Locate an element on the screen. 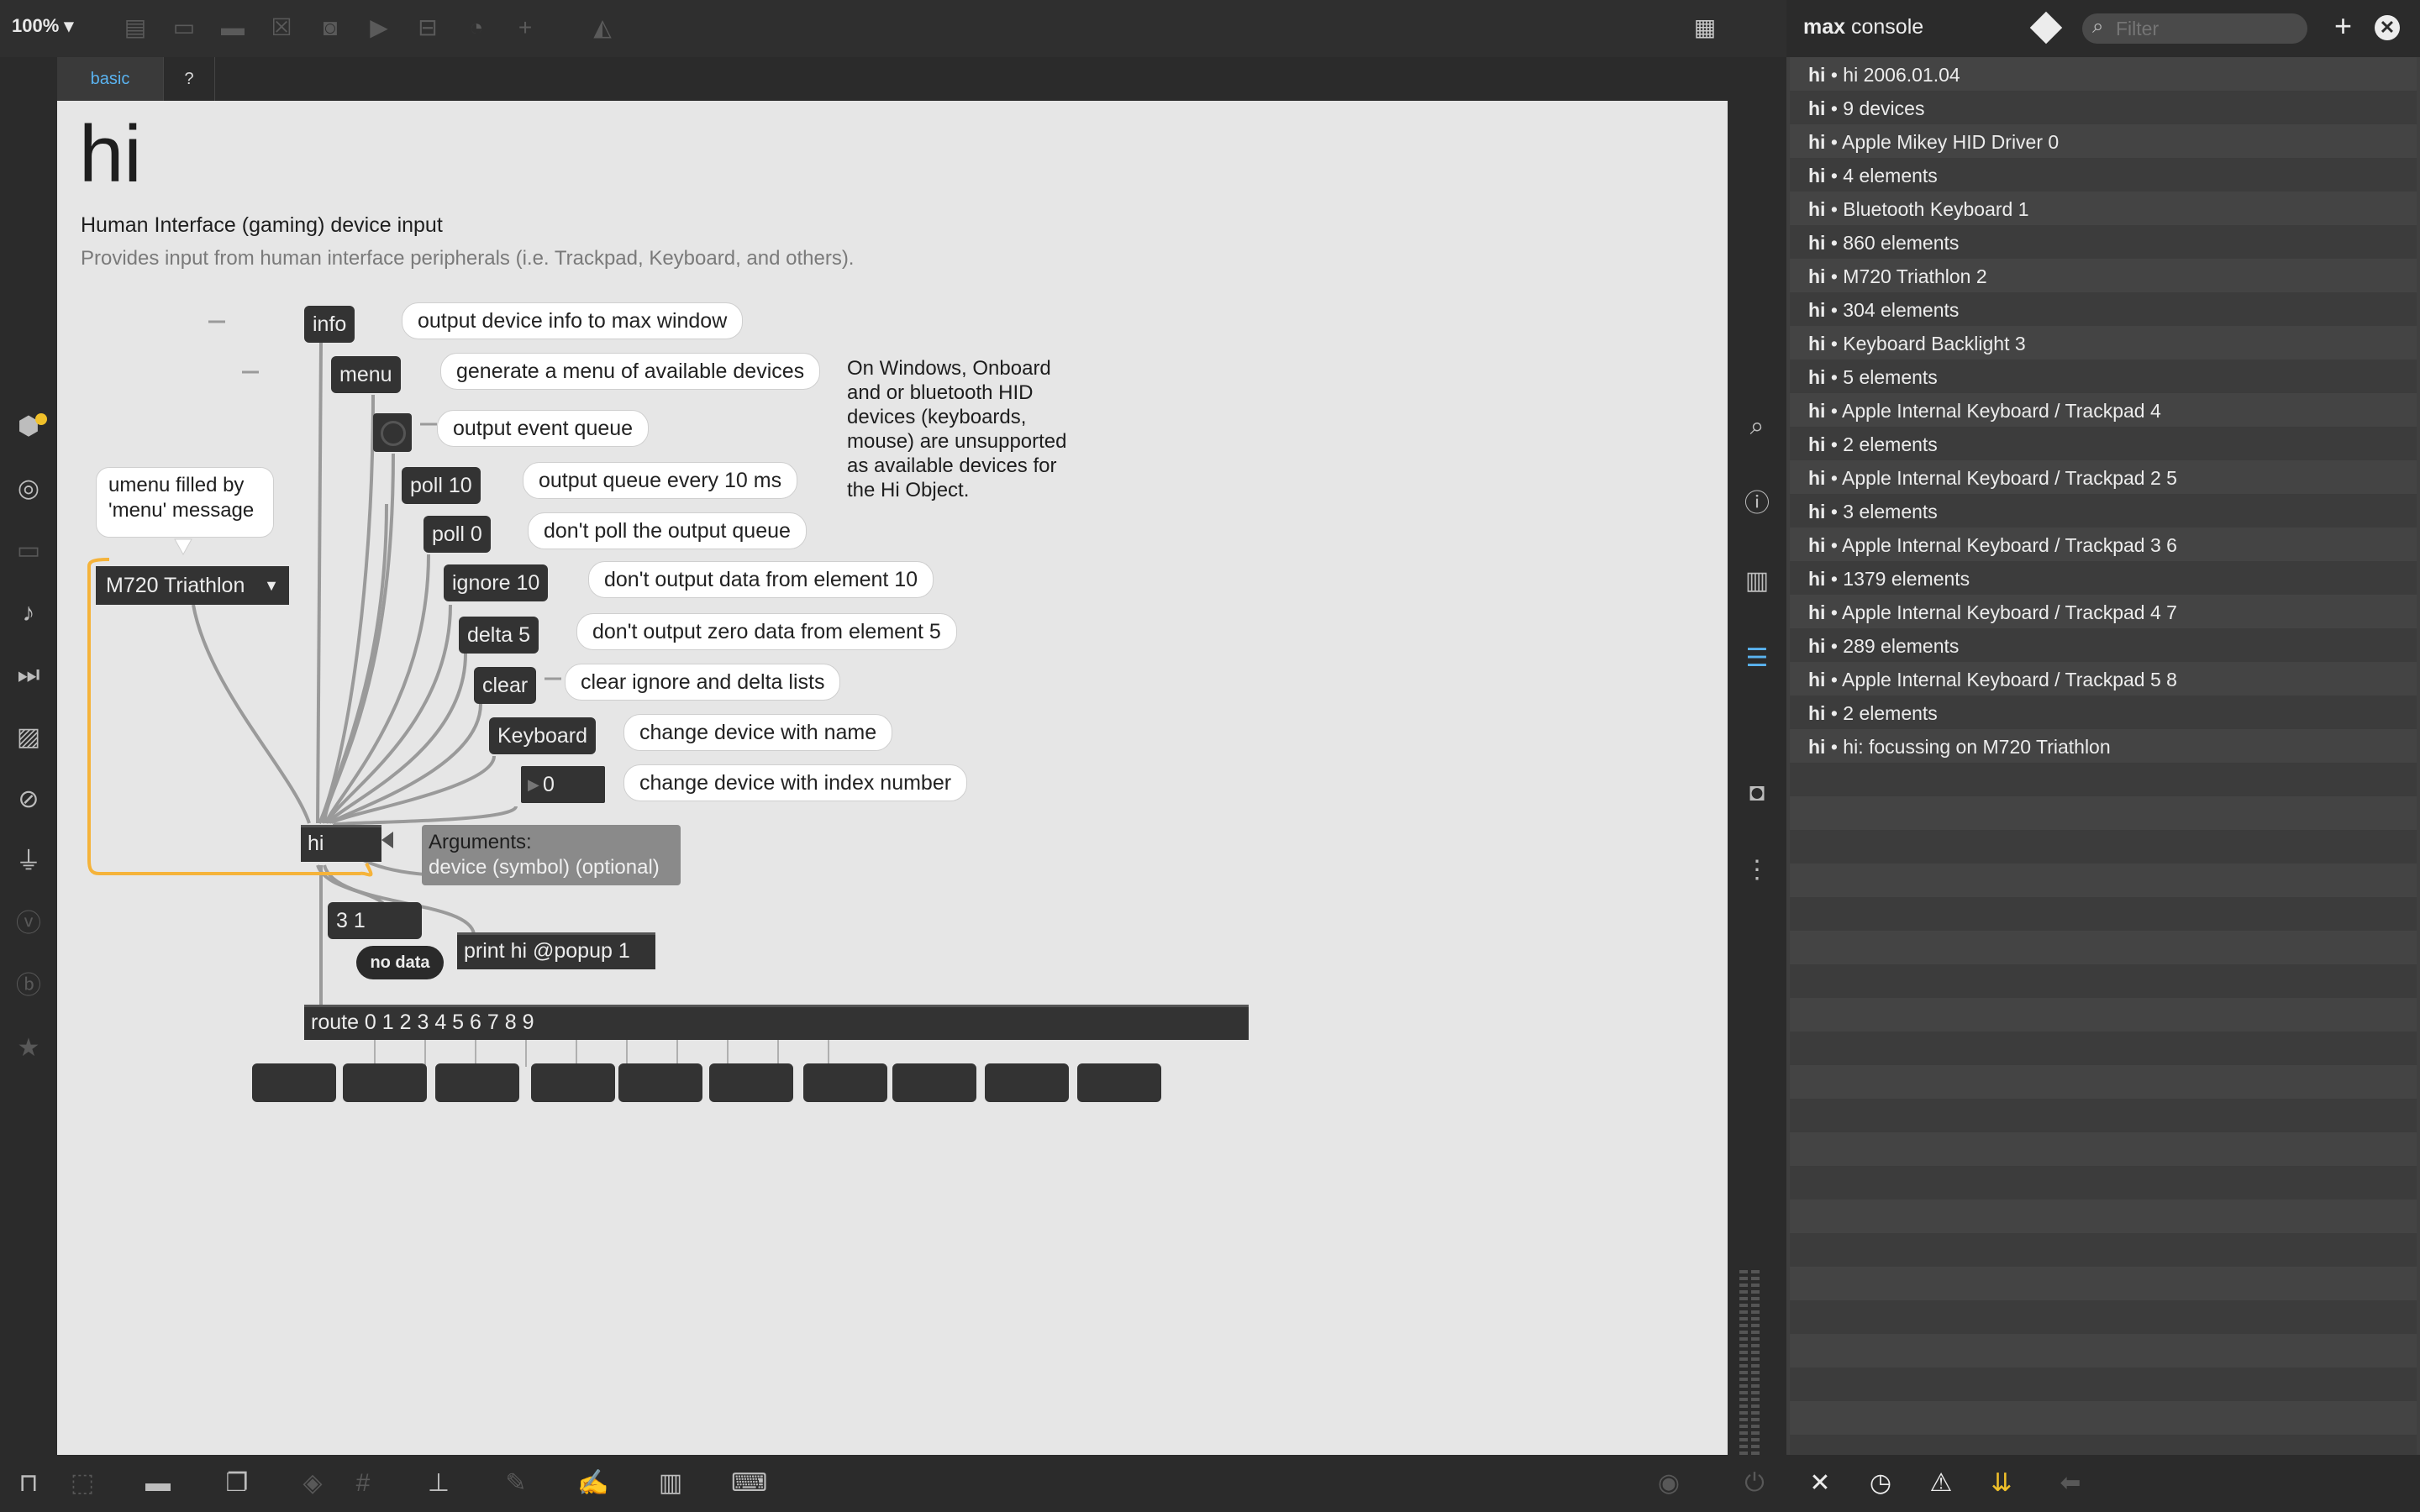 The width and height of the screenshot is (2420, 1512). pin-icon is located at coordinates (2046, 28).